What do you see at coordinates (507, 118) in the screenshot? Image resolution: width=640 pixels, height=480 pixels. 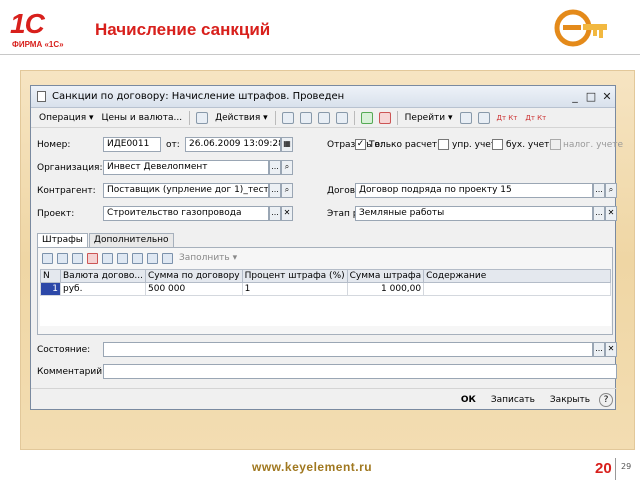 I see `dt-kt-button: Дт Кт` at bounding box center [507, 118].